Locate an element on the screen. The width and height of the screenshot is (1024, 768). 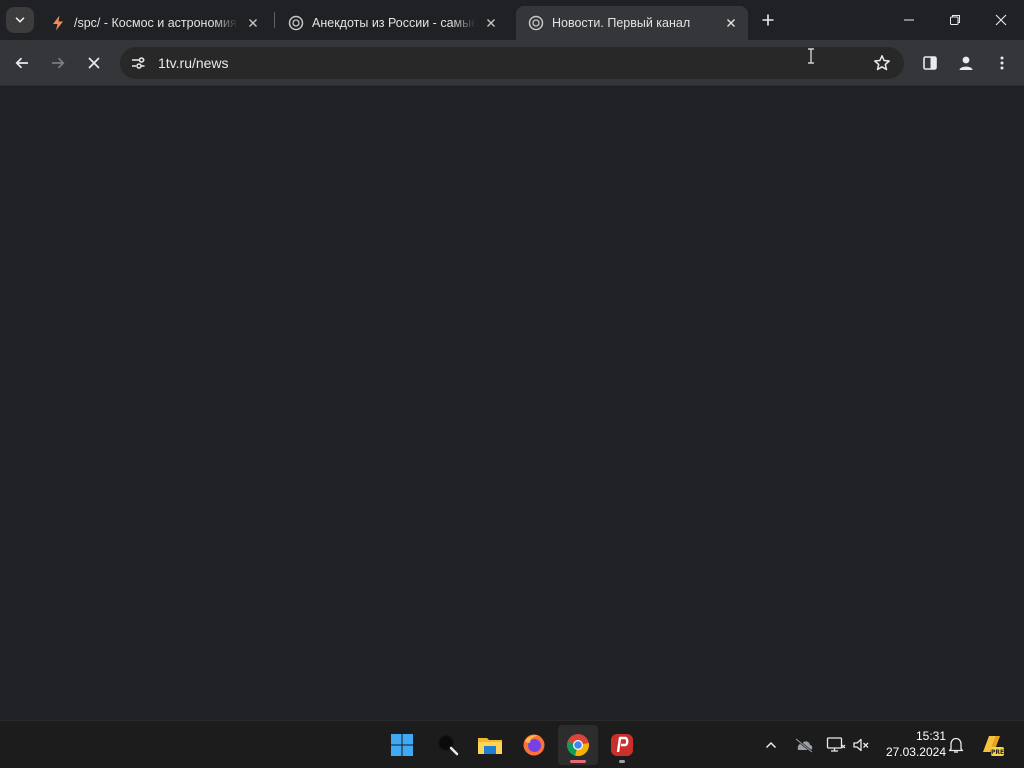
tab-title: /spc/ - Космос и астрономия is located at coordinates (155, 23).